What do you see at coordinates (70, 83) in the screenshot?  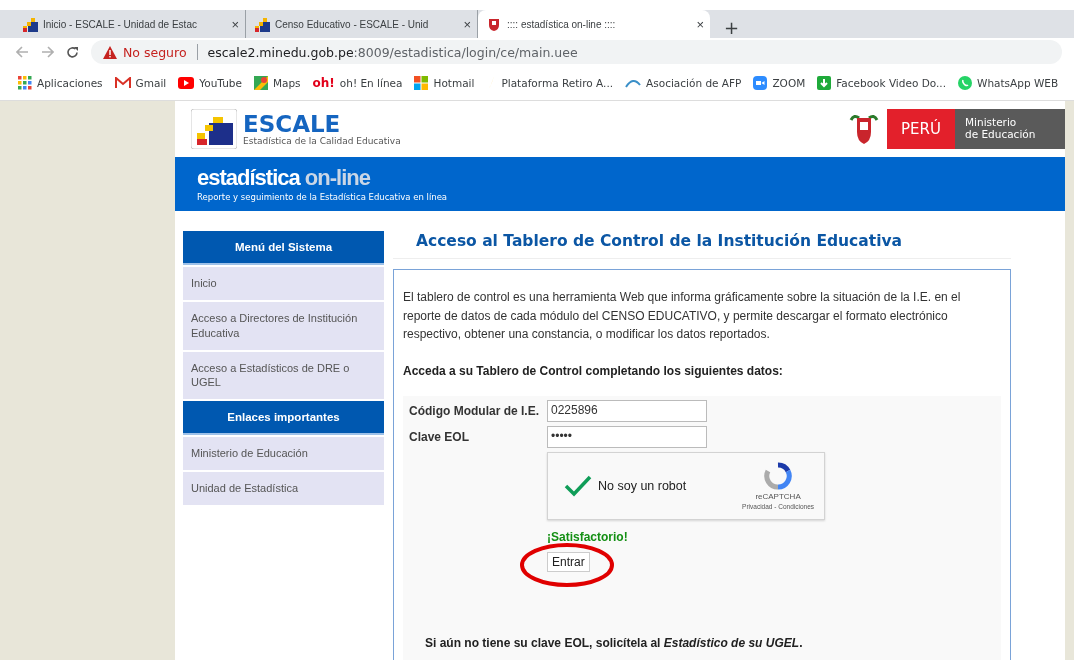 I see `bookmark-link: Aplicaciones` at bounding box center [70, 83].